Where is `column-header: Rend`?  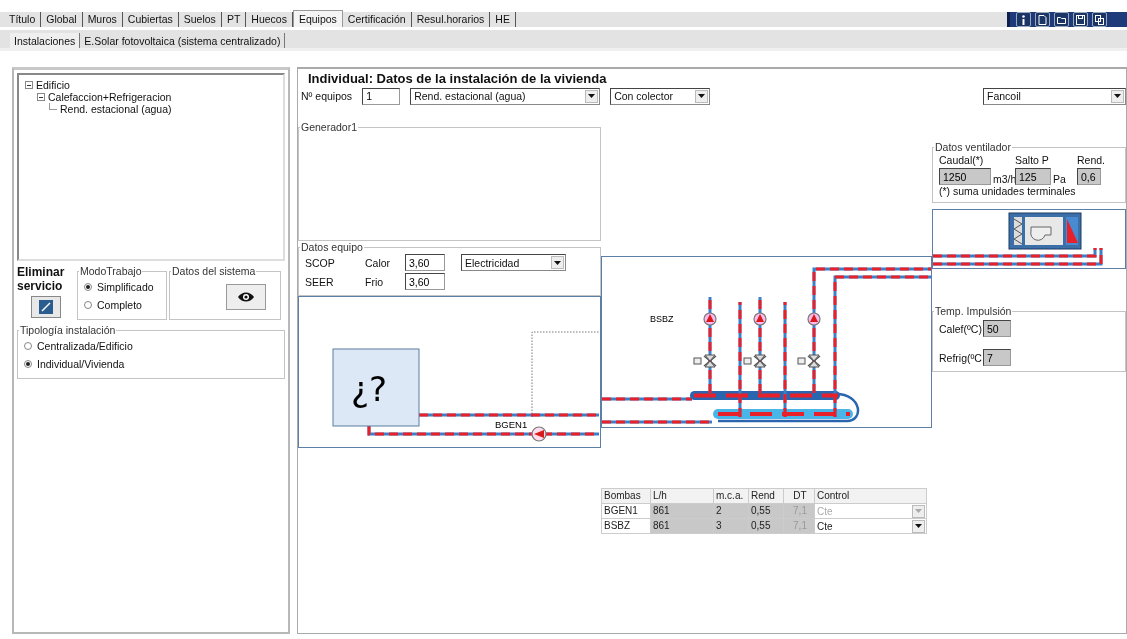
column-header: Rend is located at coordinates (766, 496).